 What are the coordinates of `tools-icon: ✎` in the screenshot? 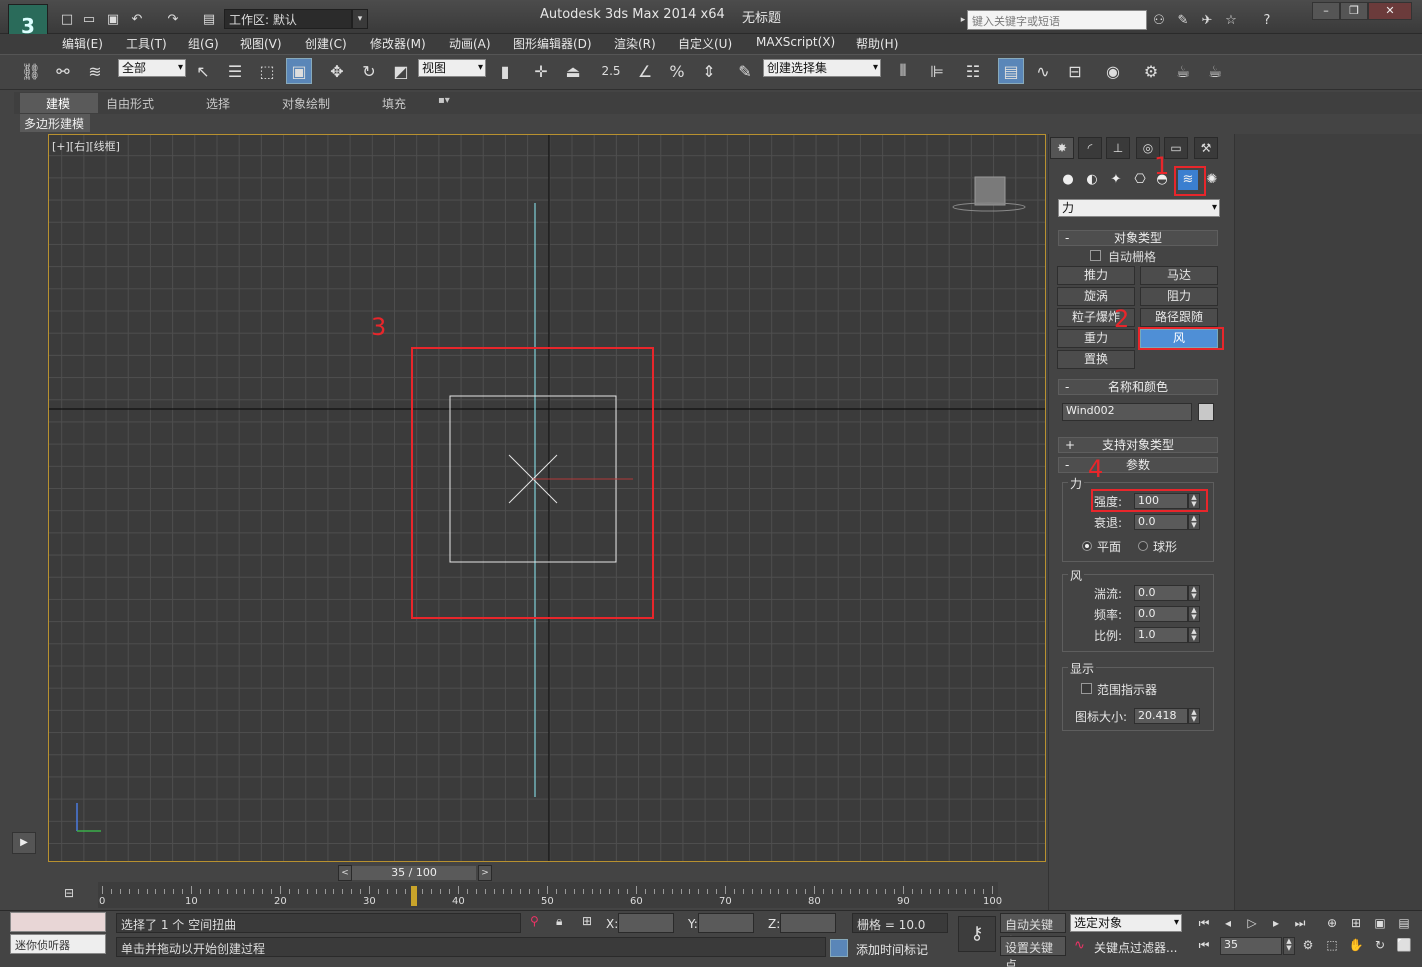 It's located at (1183, 20).